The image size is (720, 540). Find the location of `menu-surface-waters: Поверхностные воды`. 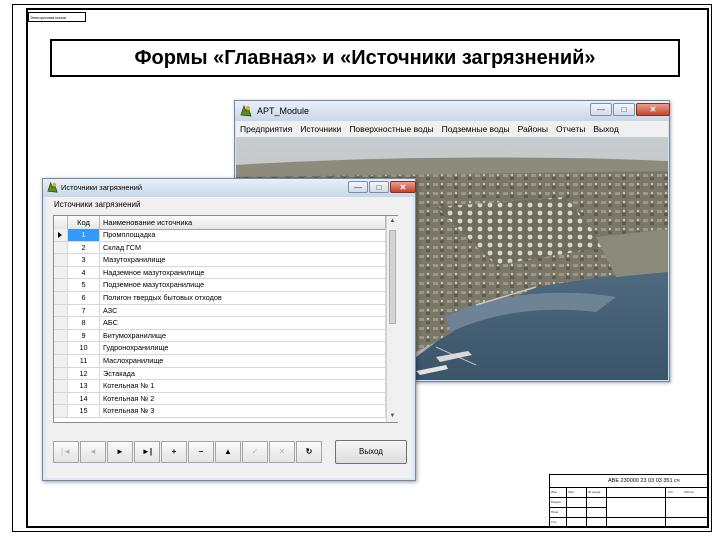

menu-surface-waters: Поверхностные воды is located at coordinates (391, 129).